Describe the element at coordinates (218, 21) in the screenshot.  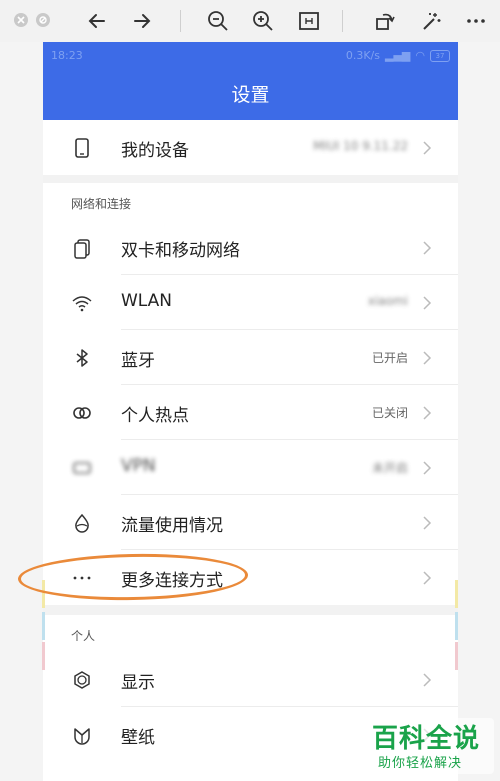
I see `zoom-out-icon` at that location.